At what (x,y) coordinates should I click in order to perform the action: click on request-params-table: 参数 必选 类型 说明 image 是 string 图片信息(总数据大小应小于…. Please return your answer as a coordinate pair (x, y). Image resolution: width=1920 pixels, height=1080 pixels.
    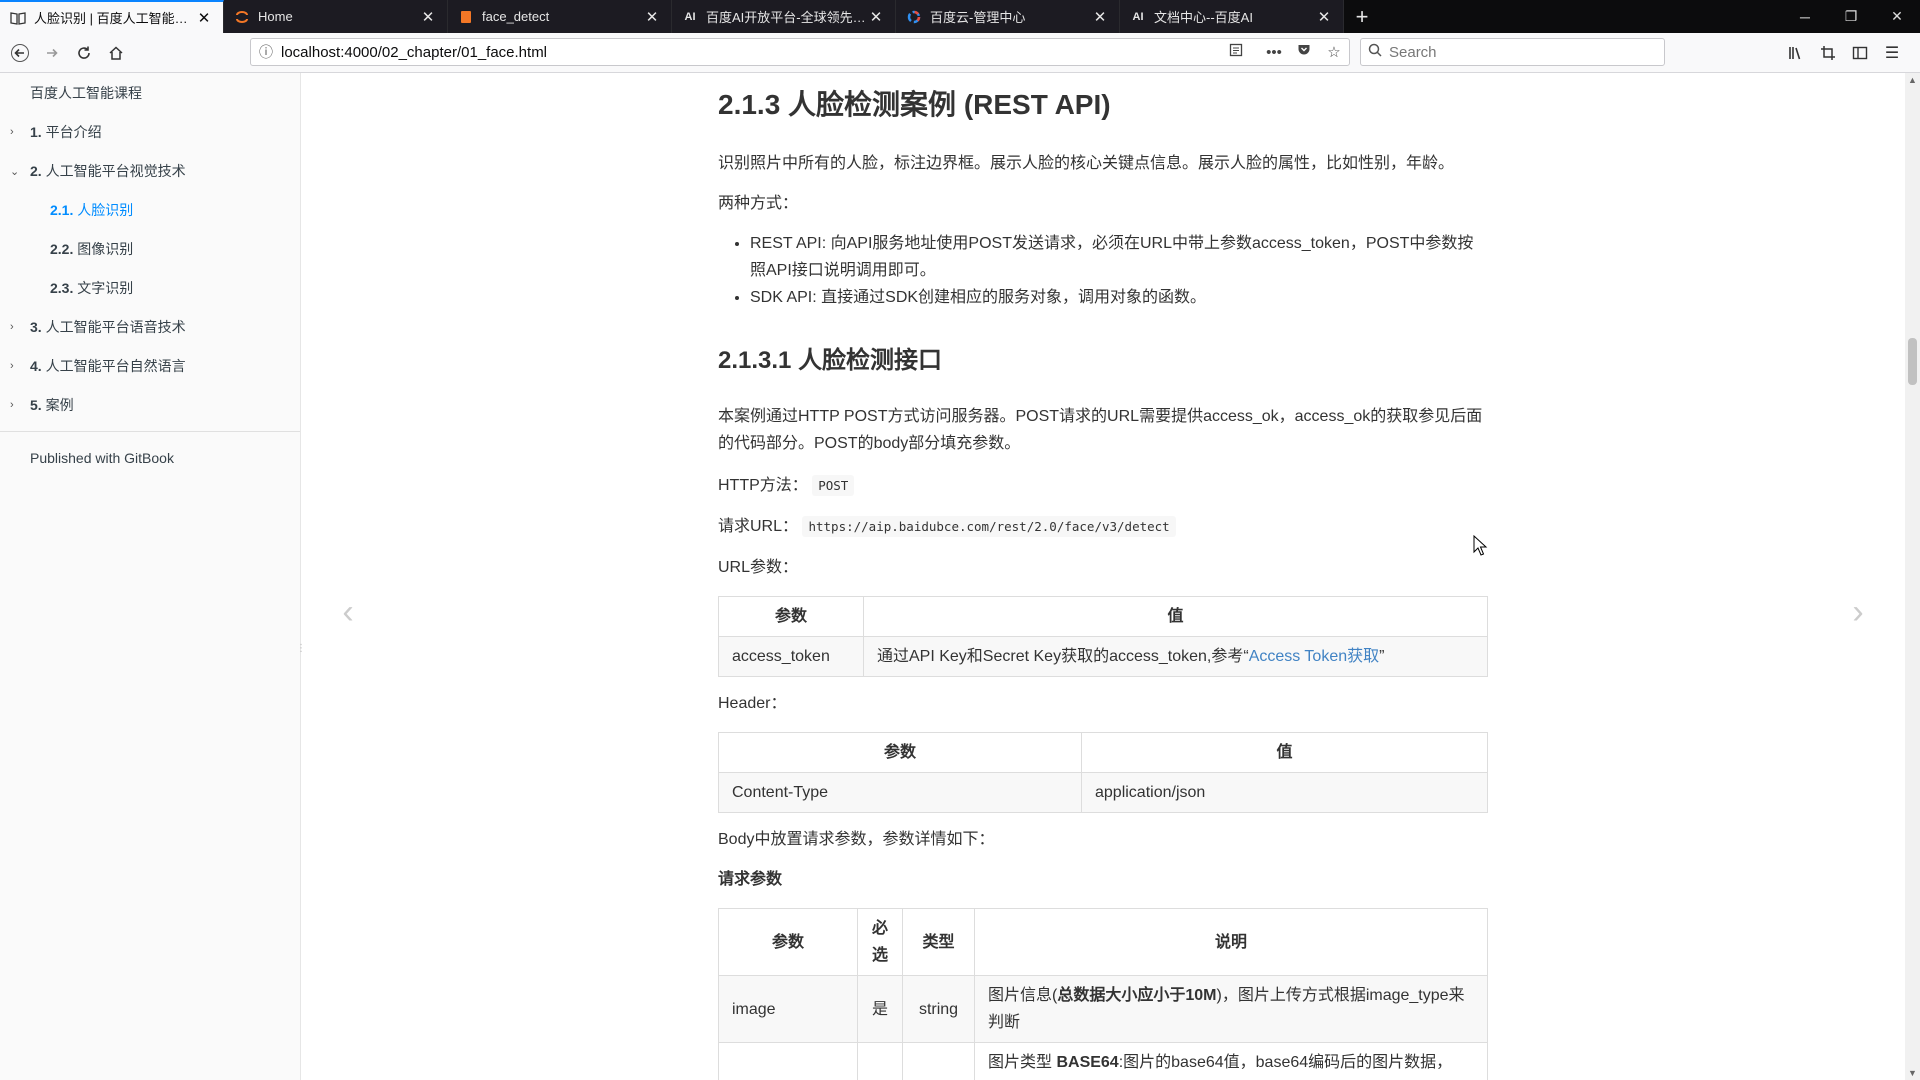
    Looking at the image, I should click on (1103, 994).